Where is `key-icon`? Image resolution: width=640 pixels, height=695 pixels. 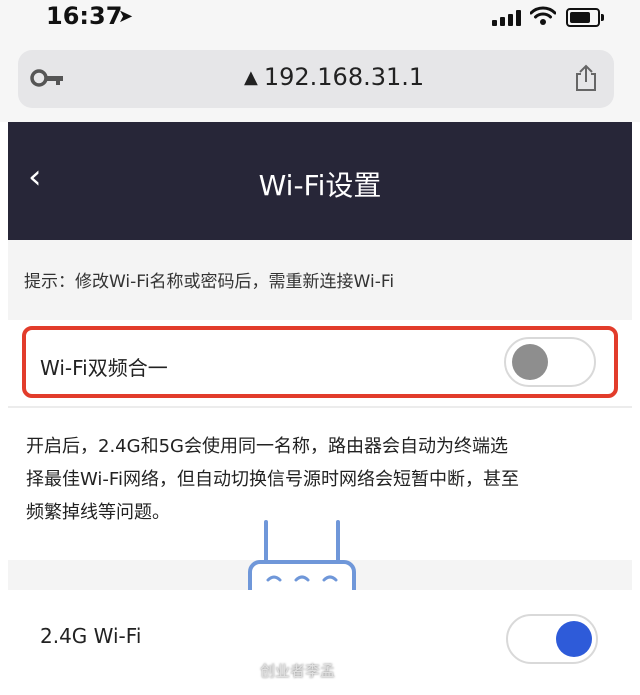
key-icon is located at coordinates (47, 78).